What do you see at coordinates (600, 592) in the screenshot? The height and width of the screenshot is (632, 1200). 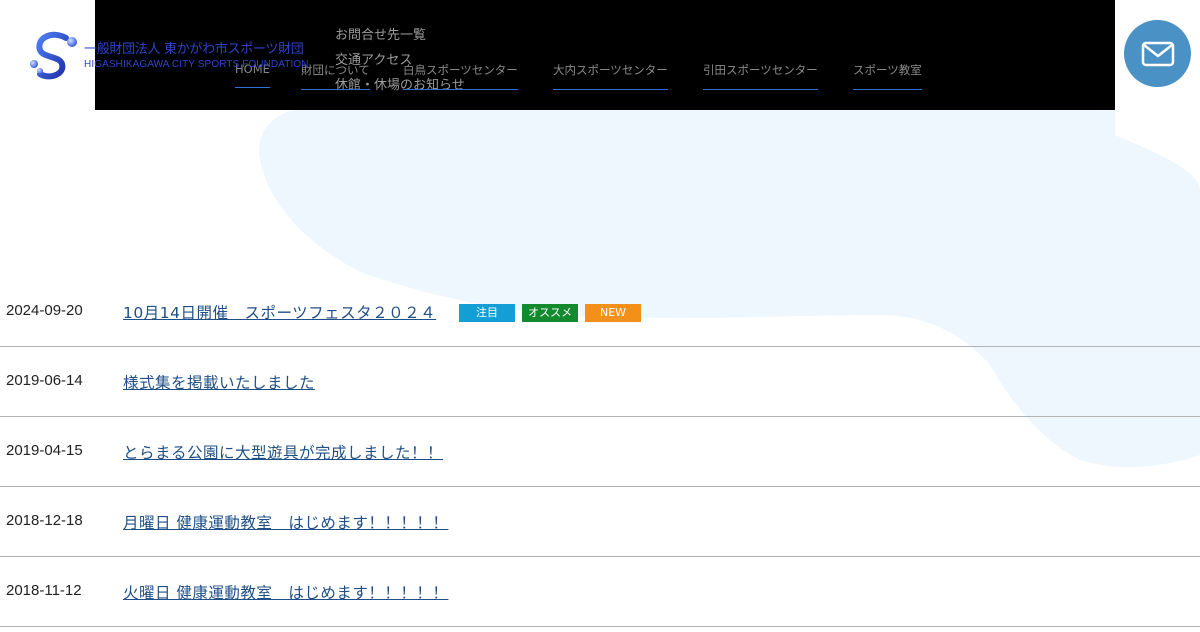 I see `news-item: 2018-11-12 火曜日 健康運動教室 はじめます！！！！！` at bounding box center [600, 592].